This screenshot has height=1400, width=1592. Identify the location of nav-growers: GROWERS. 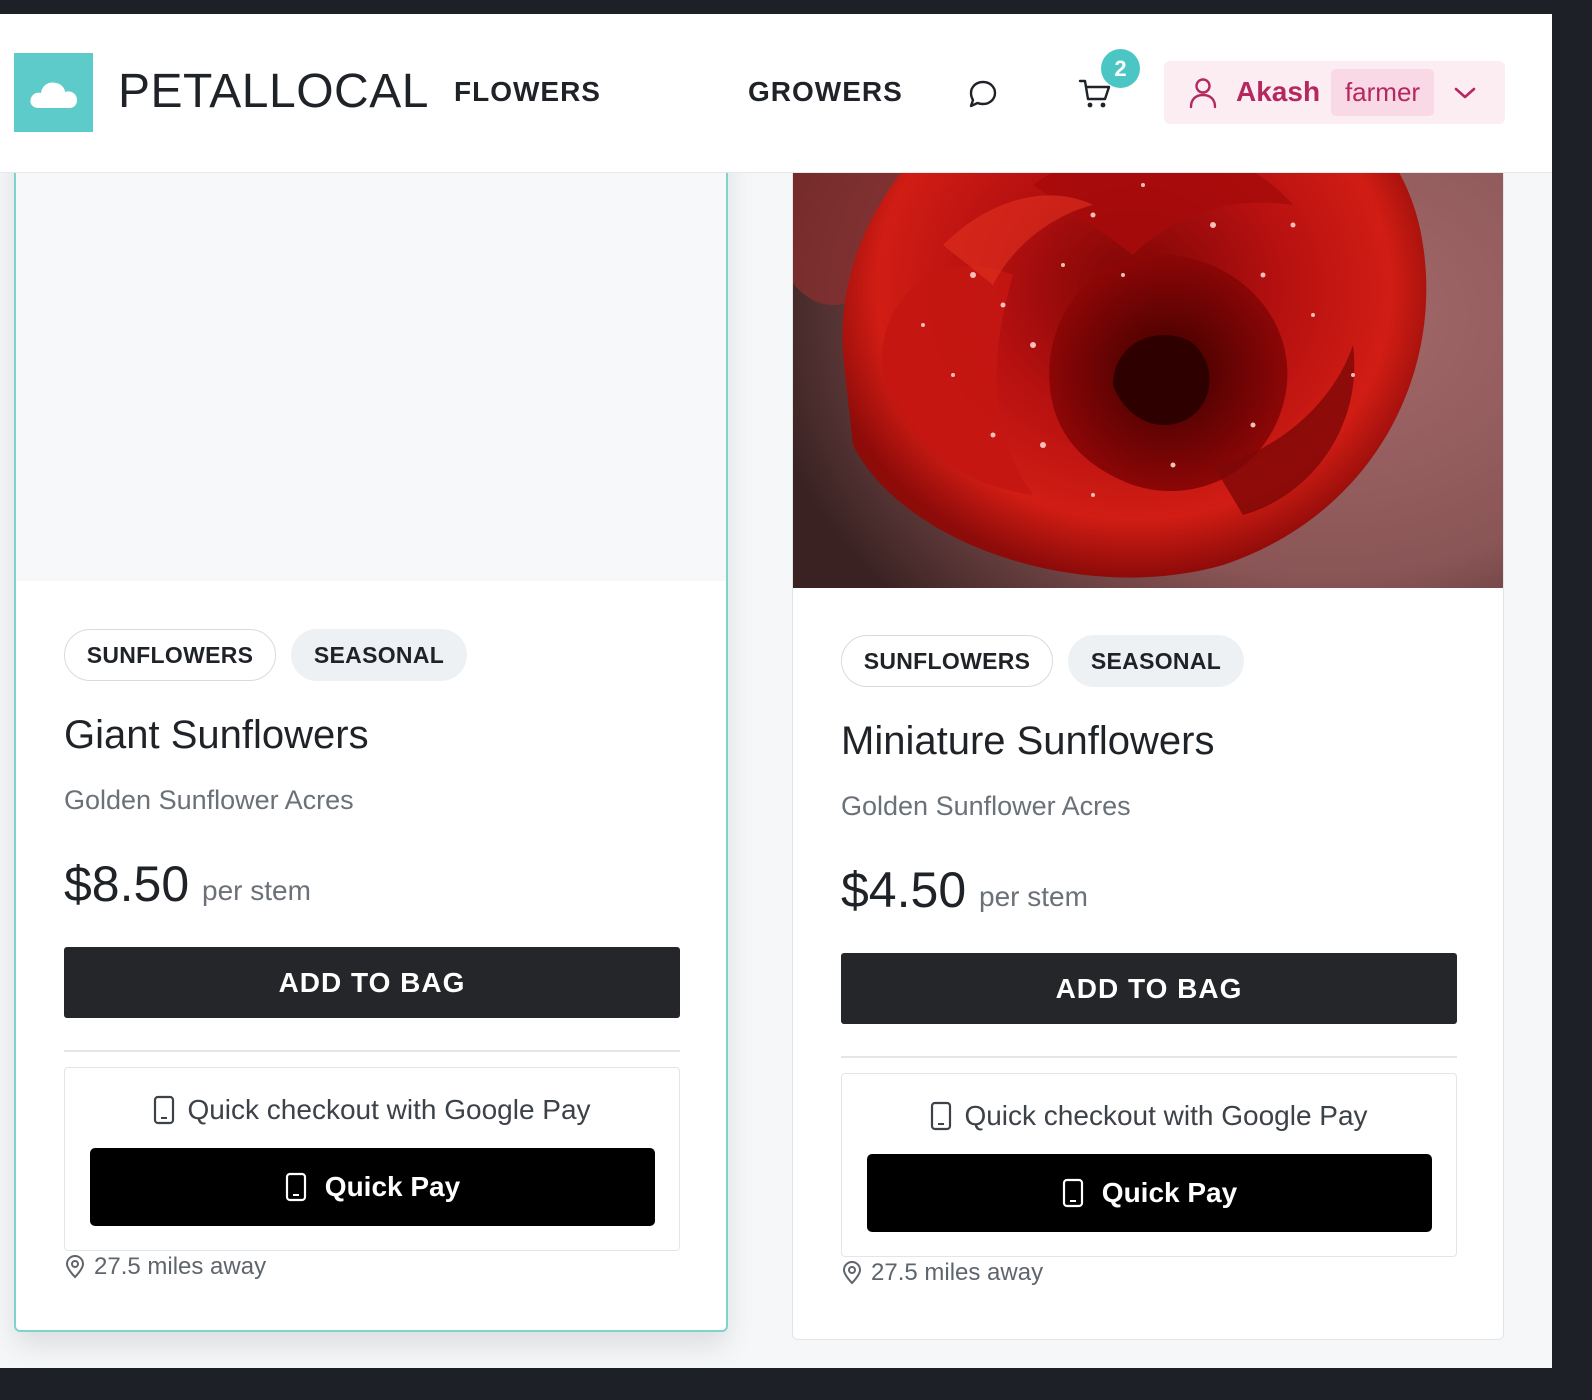
(825, 92).